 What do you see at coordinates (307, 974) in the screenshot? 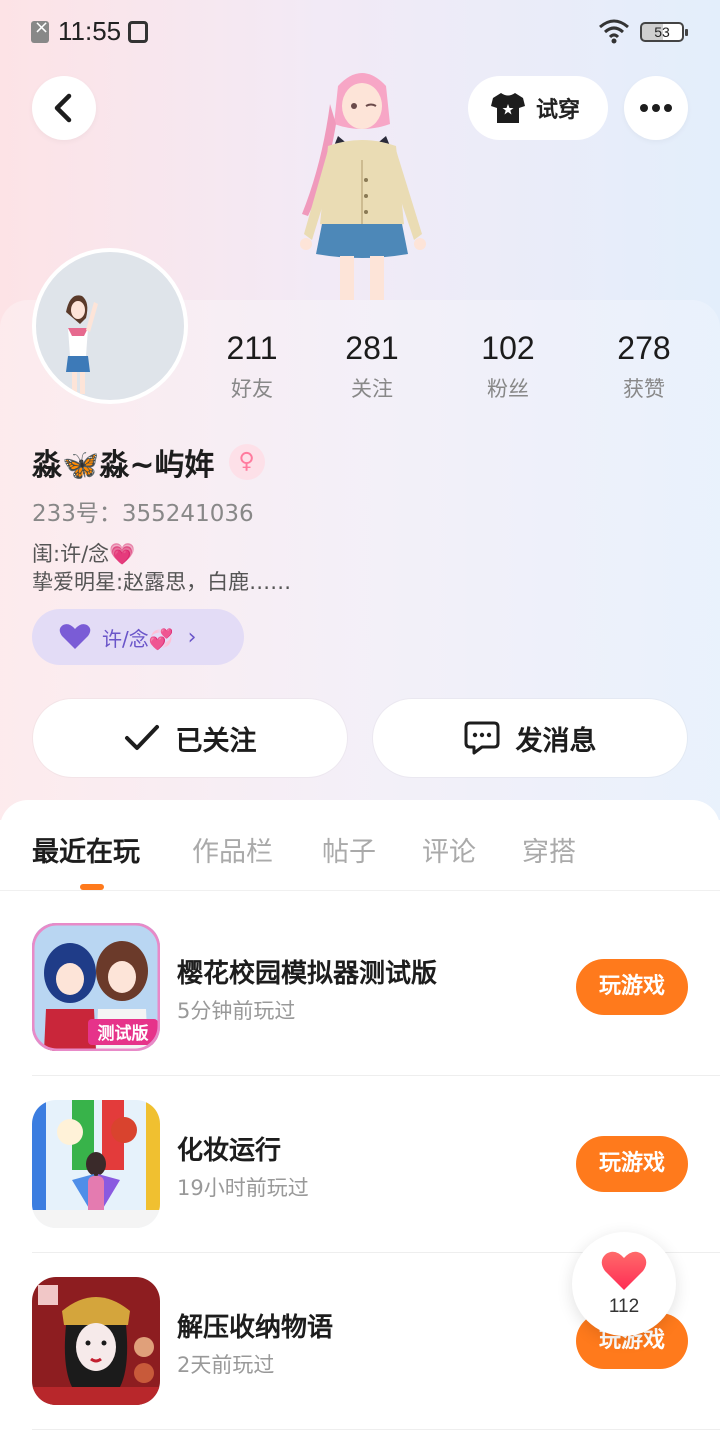
I see `game-title: 樱花校园模拟器测试版` at bounding box center [307, 974].